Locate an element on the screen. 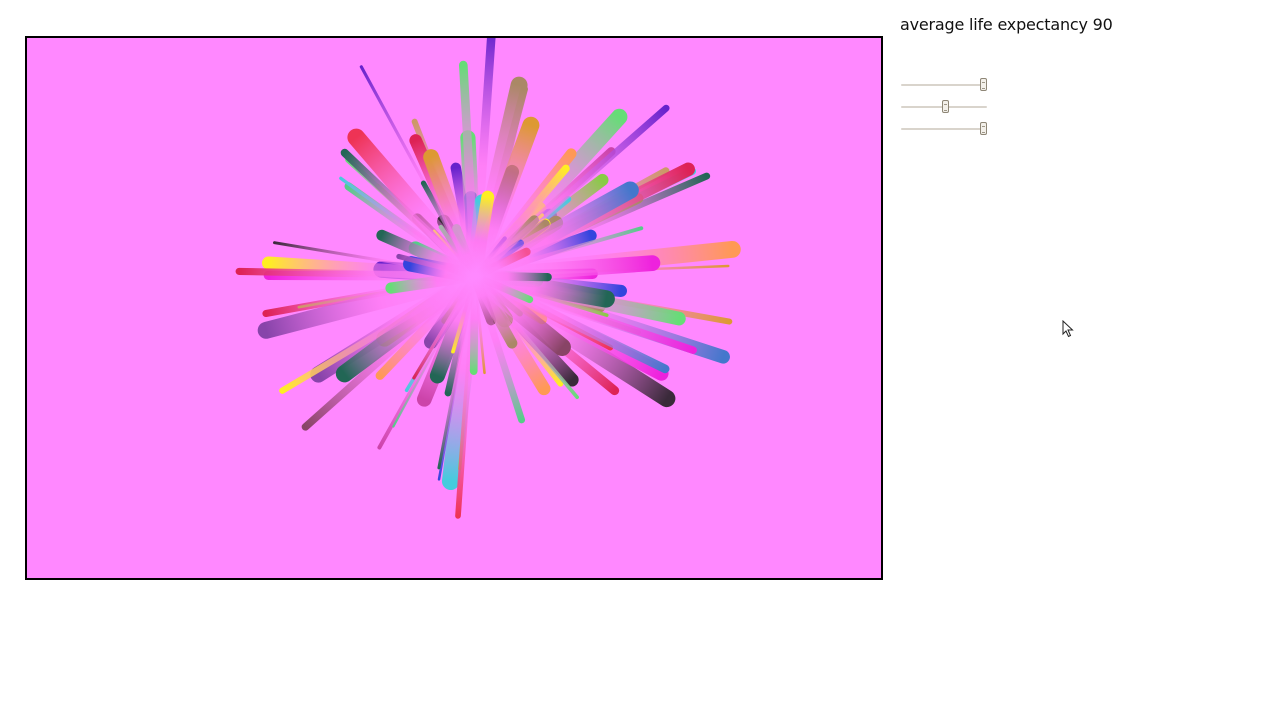 The height and width of the screenshot is (720, 1280). mouse-pointer-icon is located at coordinates (1068, 329).